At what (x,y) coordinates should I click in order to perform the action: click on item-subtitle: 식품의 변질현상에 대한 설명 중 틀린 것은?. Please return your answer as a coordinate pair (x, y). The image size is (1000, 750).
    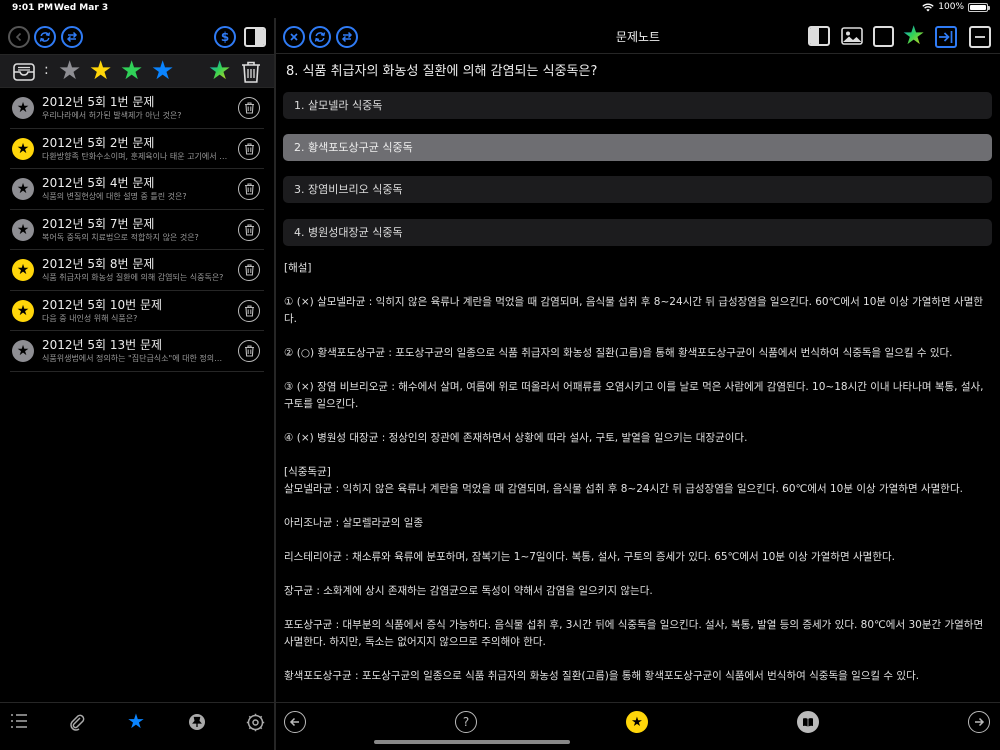
    Looking at the image, I should click on (114, 196).